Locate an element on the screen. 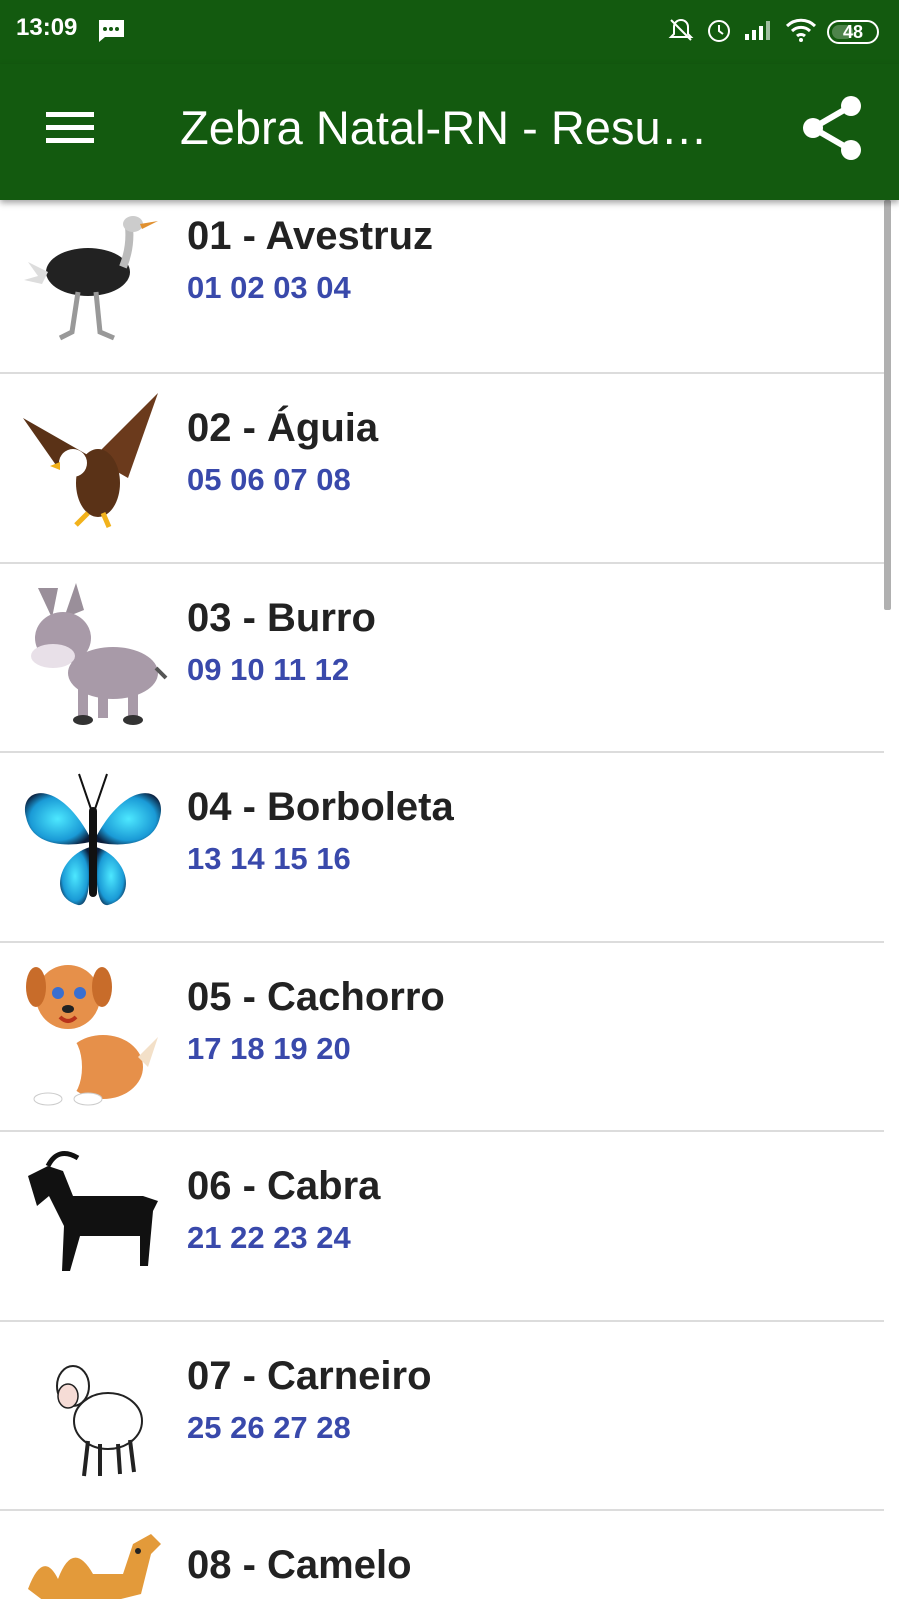 The height and width of the screenshot is (1599, 899). dog-icon is located at coordinates (93, 1032).